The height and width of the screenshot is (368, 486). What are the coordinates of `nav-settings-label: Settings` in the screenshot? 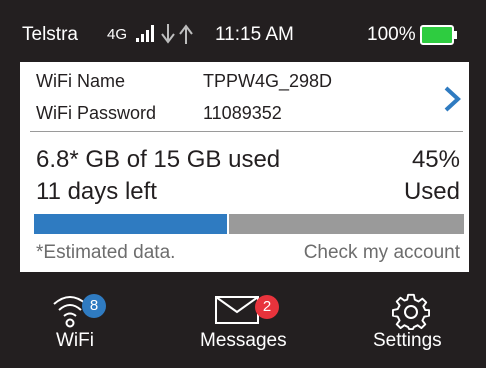 It's located at (407, 340).